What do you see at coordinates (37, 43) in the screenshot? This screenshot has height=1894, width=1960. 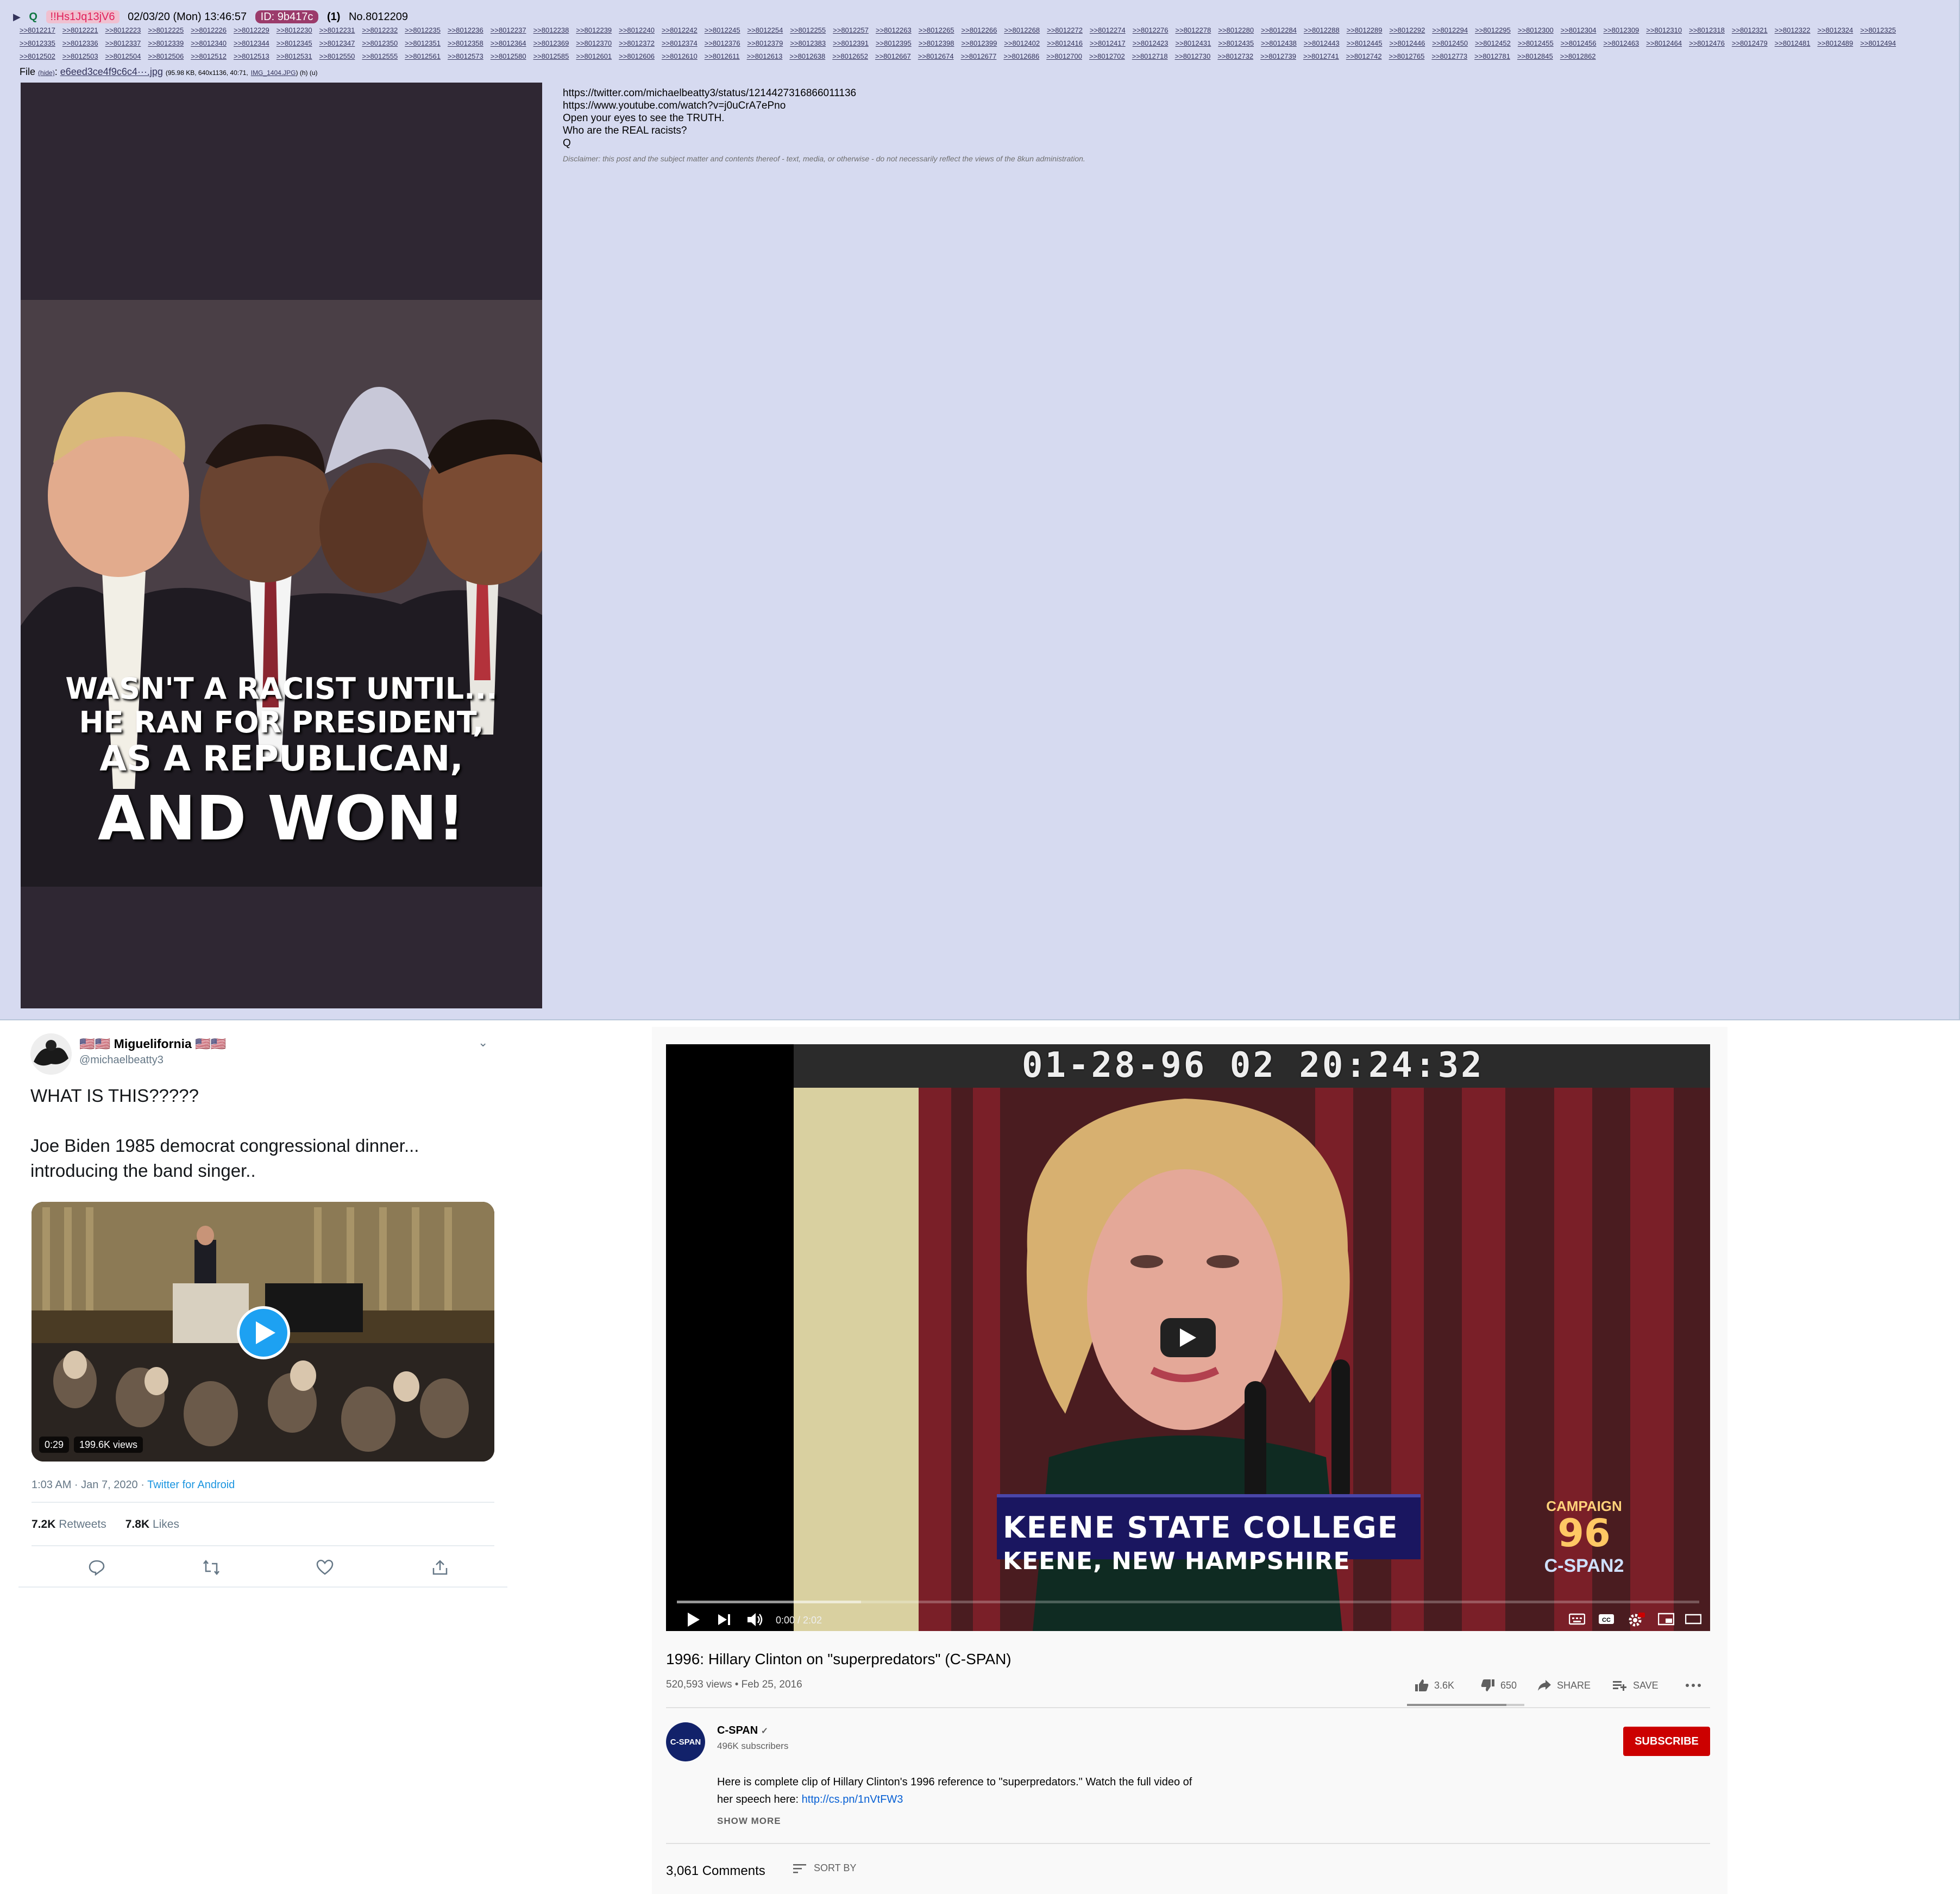 I see `backlink: >>8012335` at bounding box center [37, 43].